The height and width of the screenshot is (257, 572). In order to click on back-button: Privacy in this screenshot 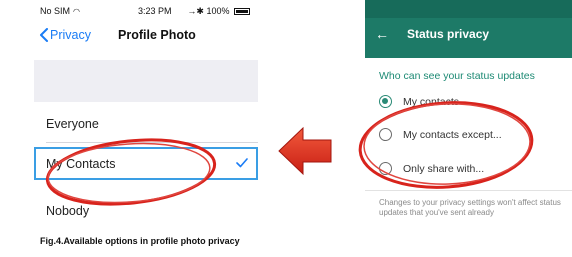, I will do `click(65, 35)`.